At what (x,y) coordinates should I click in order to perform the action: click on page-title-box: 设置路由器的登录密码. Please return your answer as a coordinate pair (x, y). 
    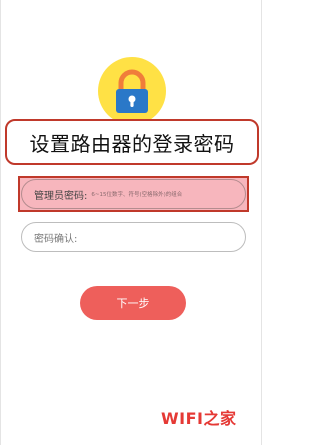
    Looking at the image, I should click on (132, 142).